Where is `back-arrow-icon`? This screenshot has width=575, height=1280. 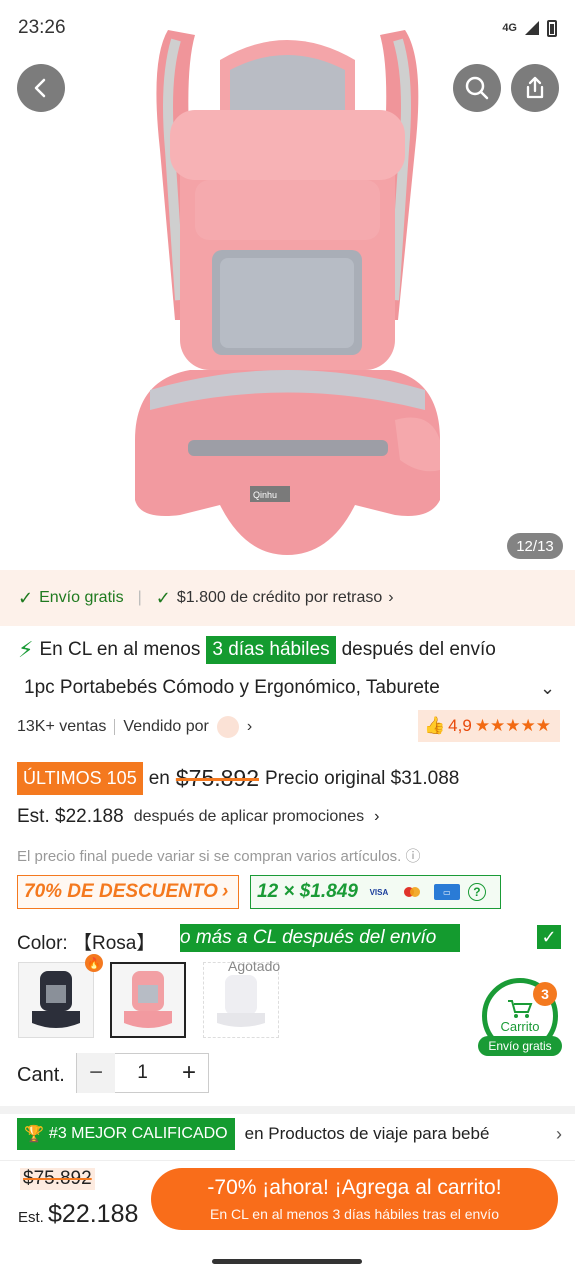 back-arrow-icon is located at coordinates (40, 88).